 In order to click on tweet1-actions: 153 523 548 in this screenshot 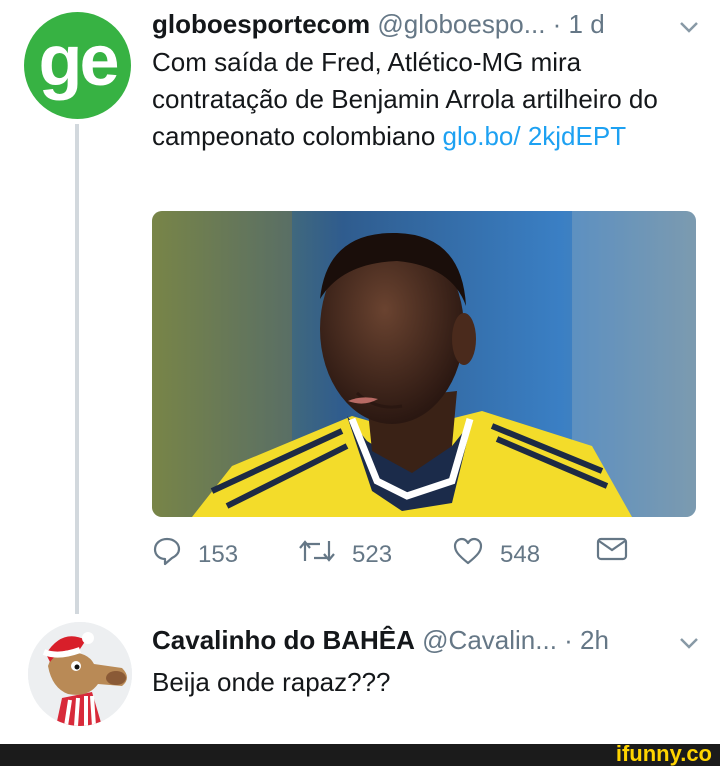, I will do `click(412, 558)`.